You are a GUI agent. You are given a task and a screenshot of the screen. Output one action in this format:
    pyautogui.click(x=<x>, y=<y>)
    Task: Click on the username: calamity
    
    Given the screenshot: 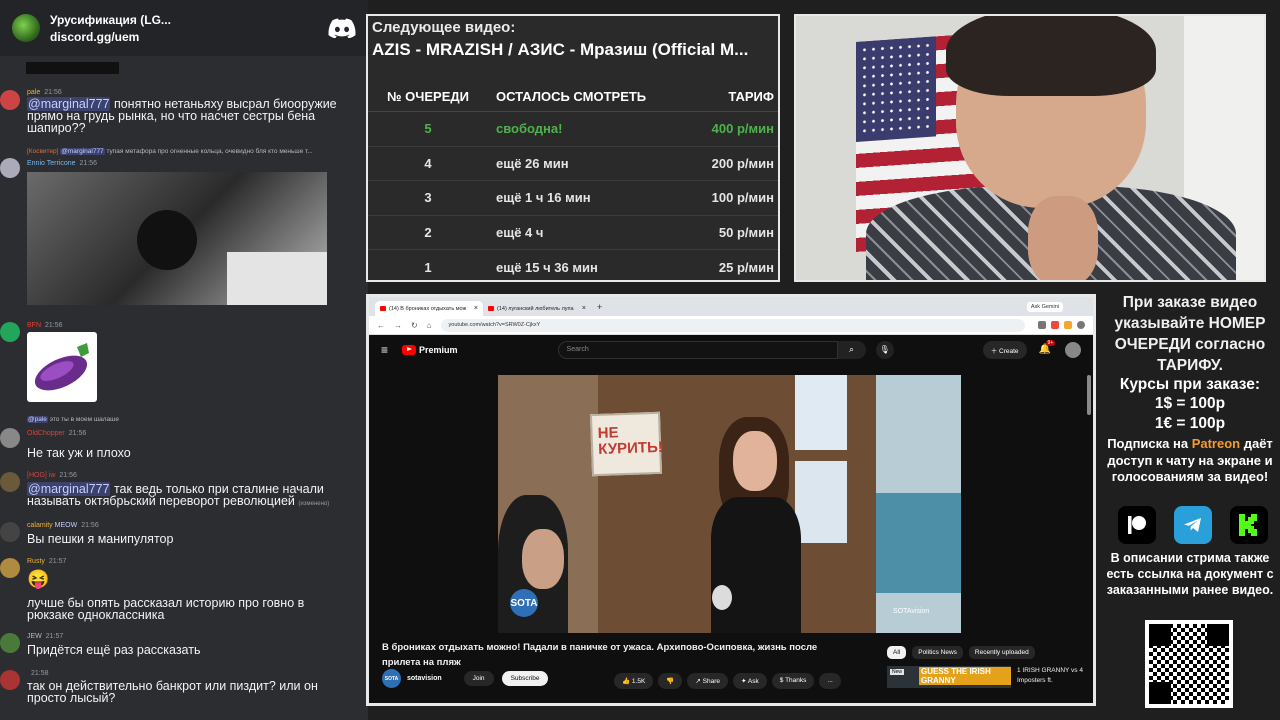 What is the action you would take?
    pyautogui.click(x=40, y=525)
    